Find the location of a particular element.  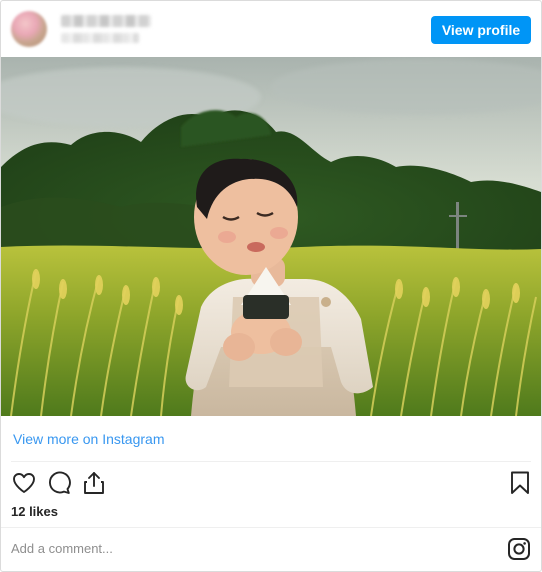

comment-icon is located at coordinates (59, 482).